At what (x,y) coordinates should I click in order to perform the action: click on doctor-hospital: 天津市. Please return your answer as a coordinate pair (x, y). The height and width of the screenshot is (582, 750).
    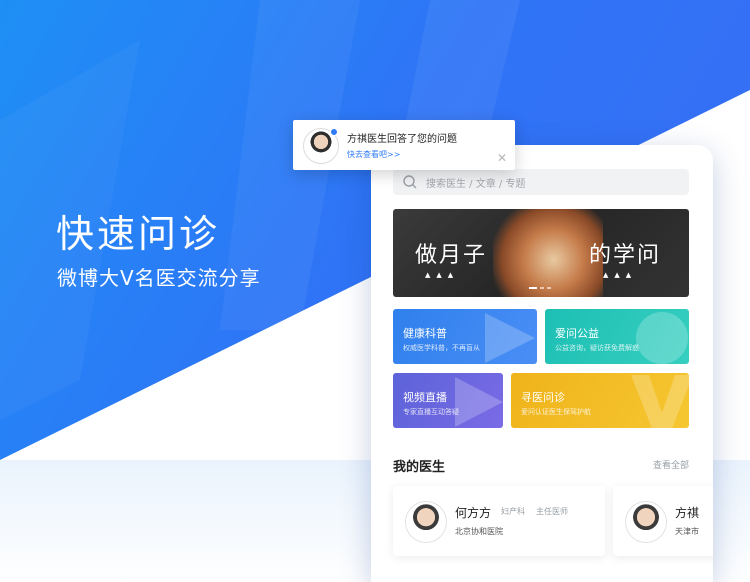
    Looking at the image, I should click on (687, 531).